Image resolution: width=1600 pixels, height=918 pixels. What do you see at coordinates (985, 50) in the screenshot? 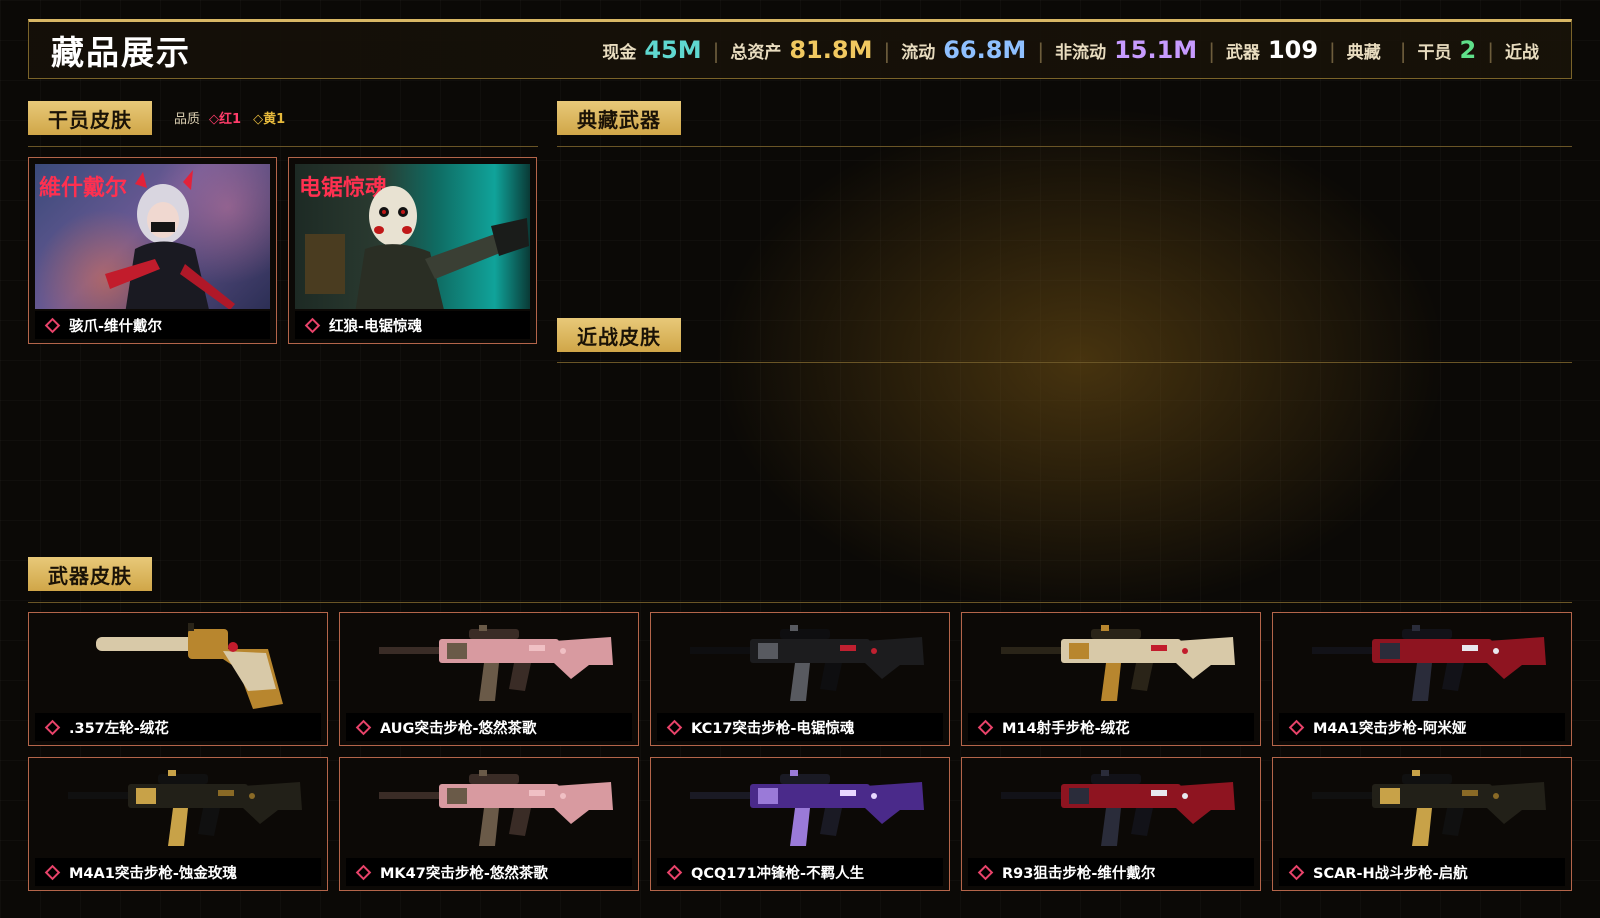
I see `stat-value: 66.8M` at bounding box center [985, 50].